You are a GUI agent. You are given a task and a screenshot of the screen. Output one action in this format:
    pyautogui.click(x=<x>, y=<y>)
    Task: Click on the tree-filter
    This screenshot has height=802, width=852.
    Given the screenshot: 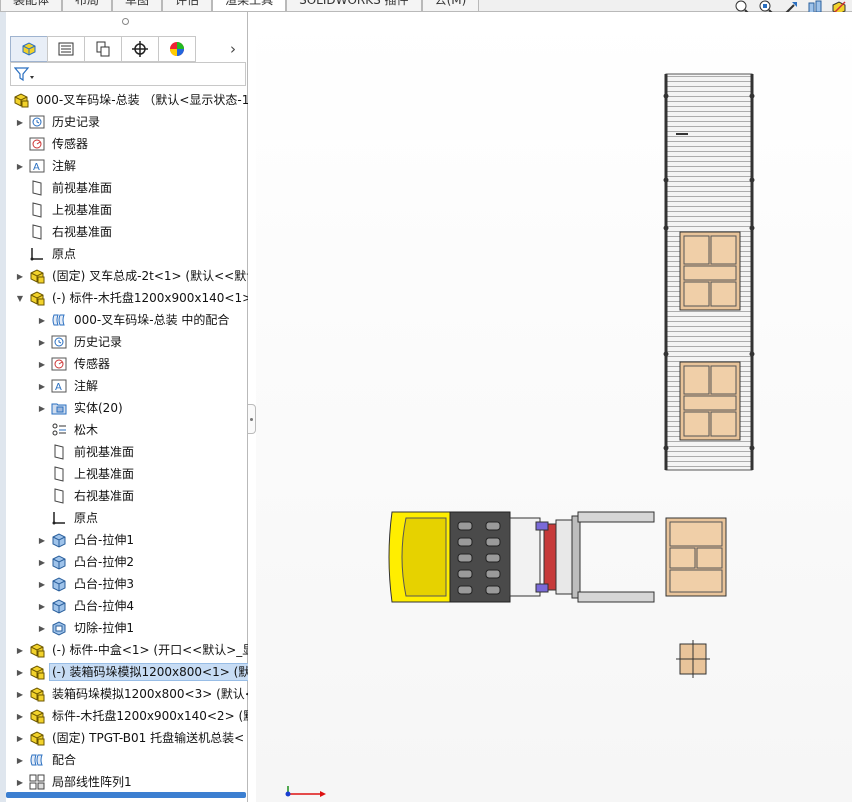 What is the action you would take?
    pyautogui.click(x=128, y=74)
    